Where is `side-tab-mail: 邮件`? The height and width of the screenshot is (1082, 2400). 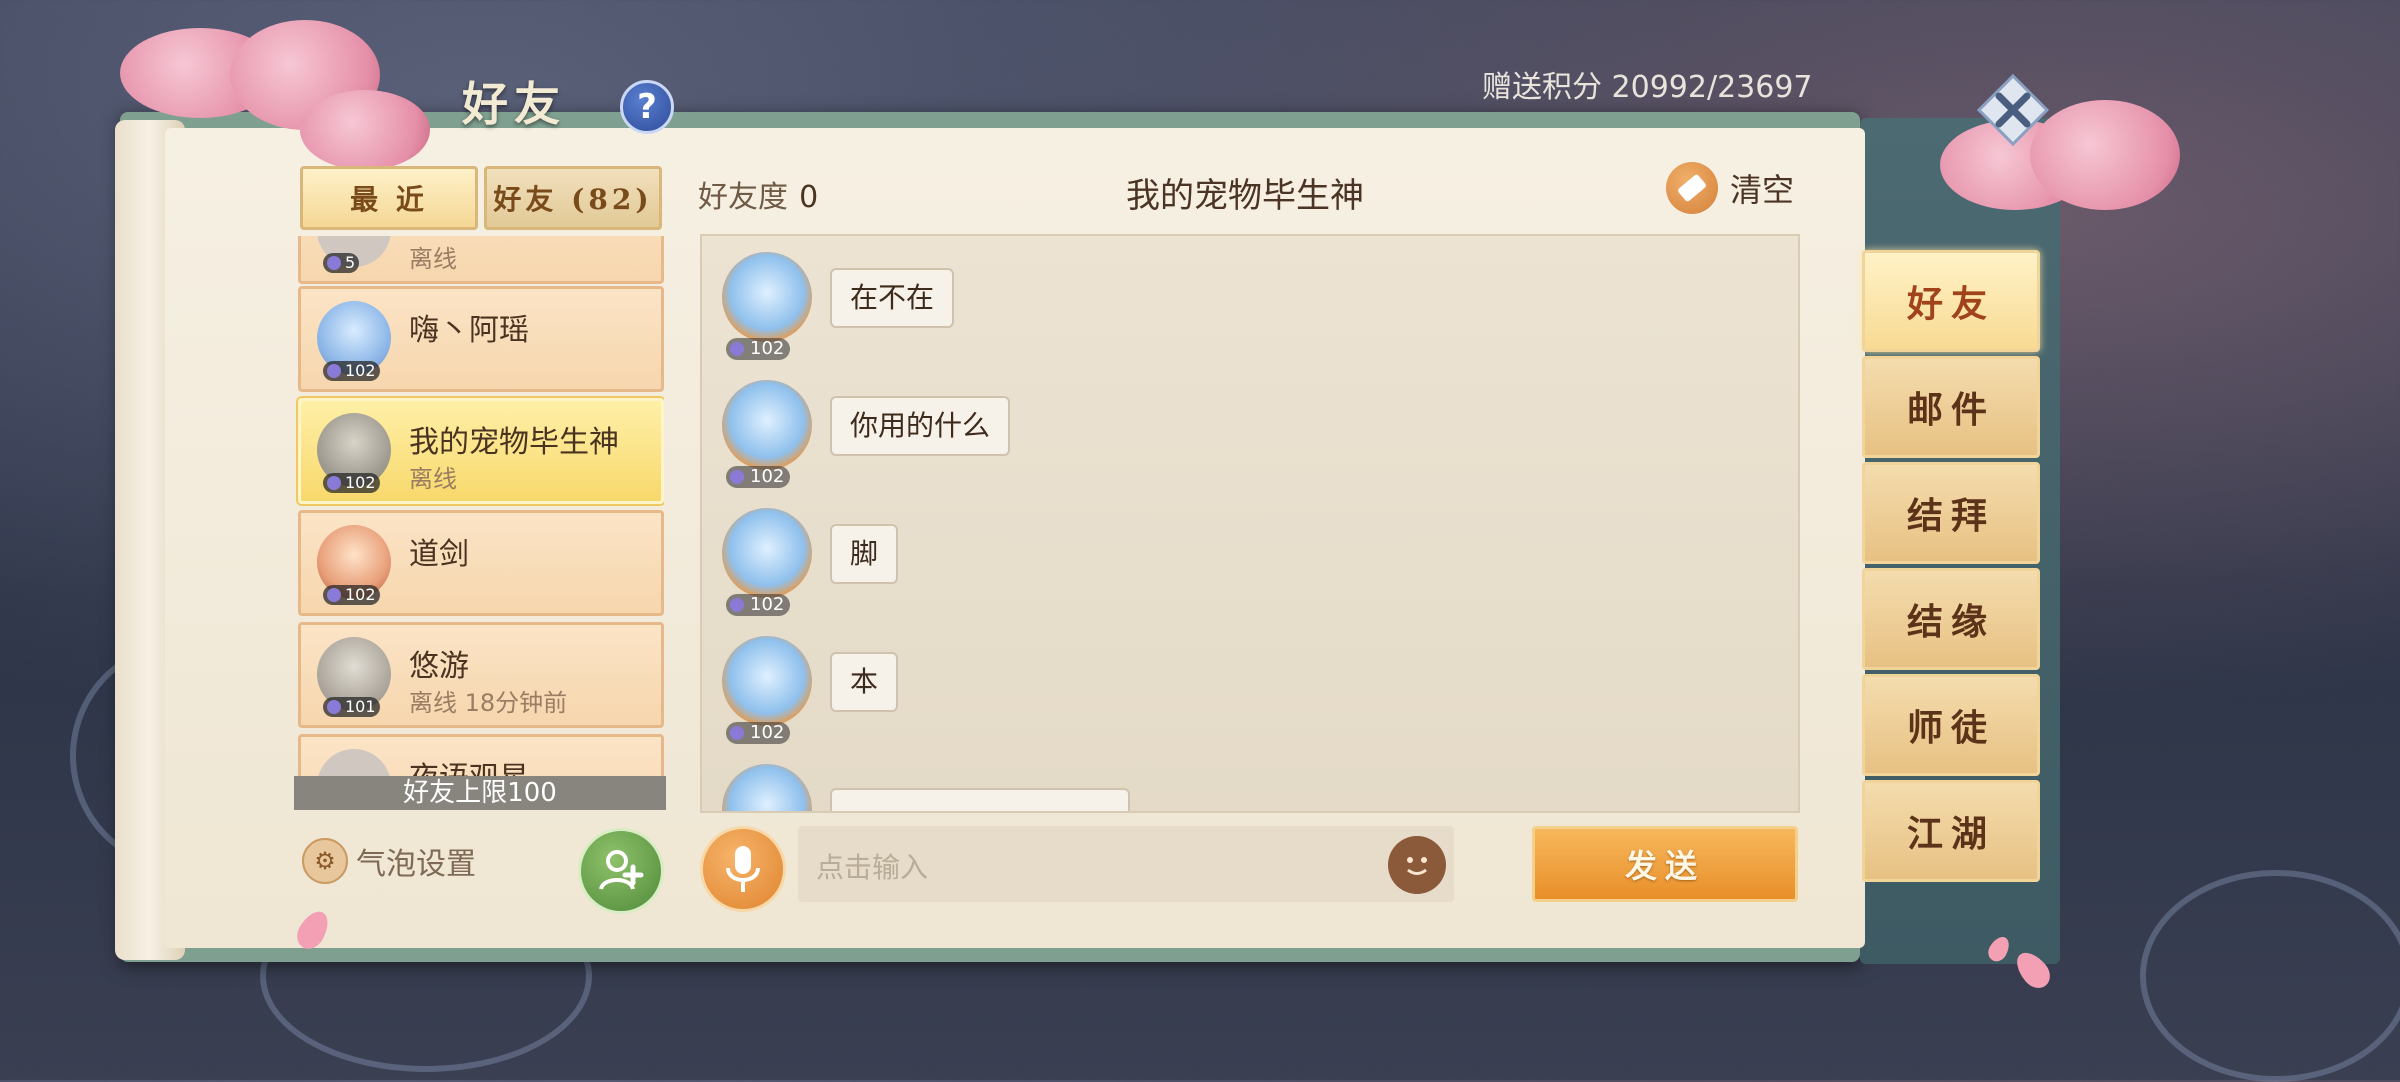 side-tab-mail: 邮件 is located at coordinates (1951, 407).